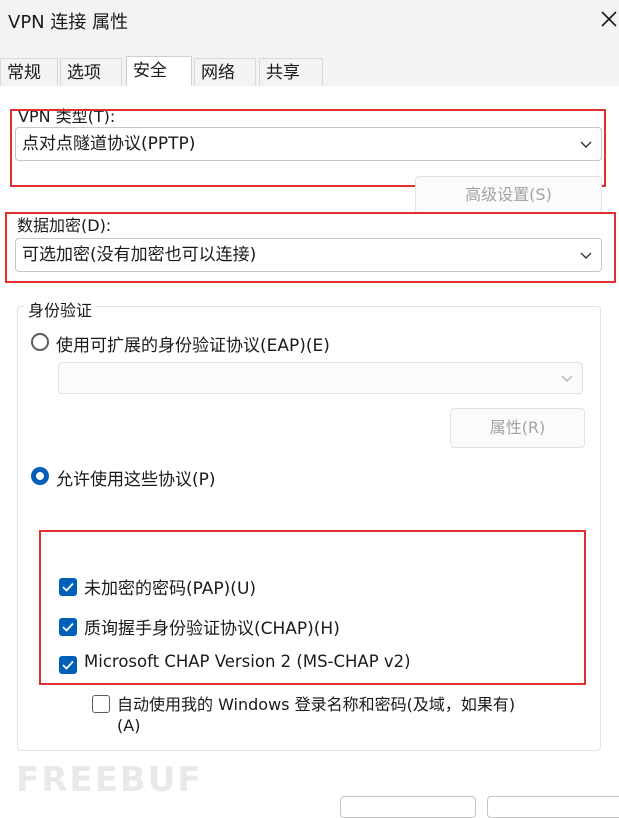 Image resolution: width=619 pixels, height=818 pixels. I want to click on tab-options: 选项, so click(91, 72).